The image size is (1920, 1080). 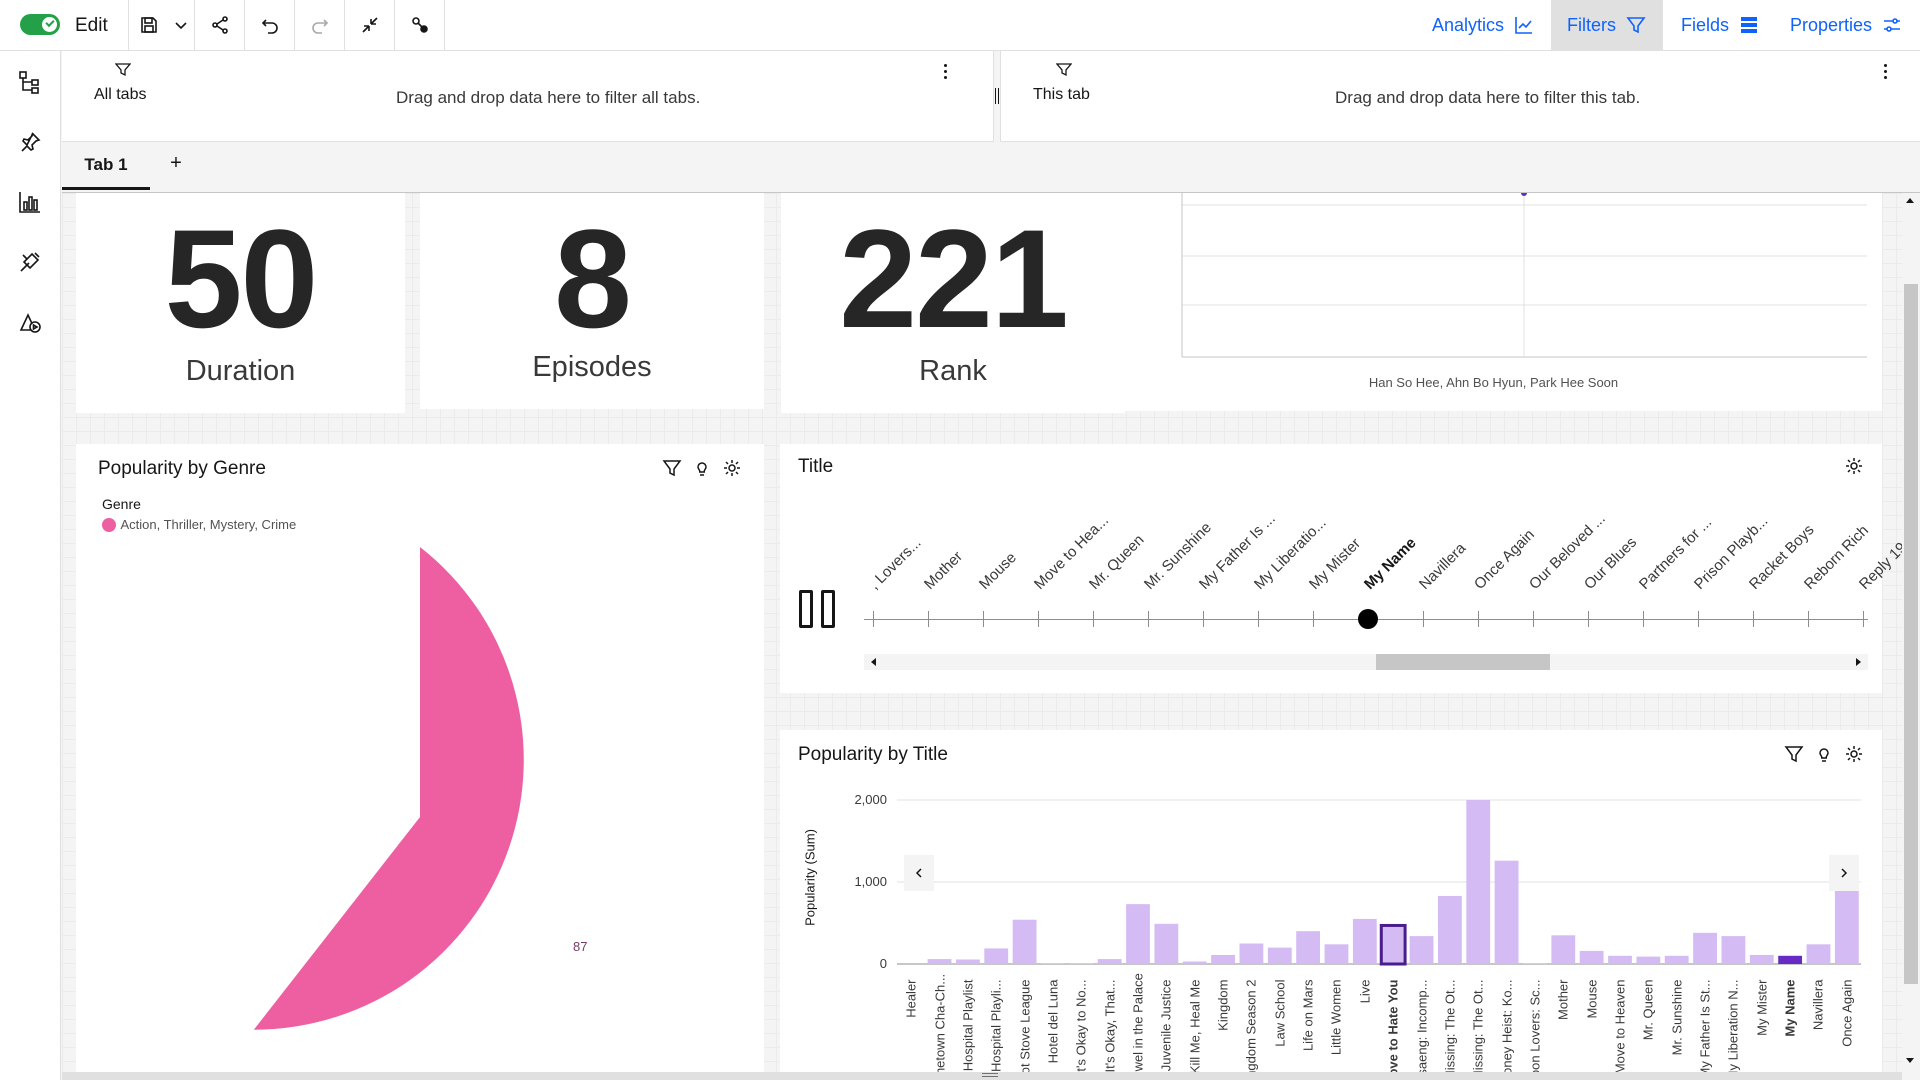 I want to click on tools-icon, so click(x=30, y=262).